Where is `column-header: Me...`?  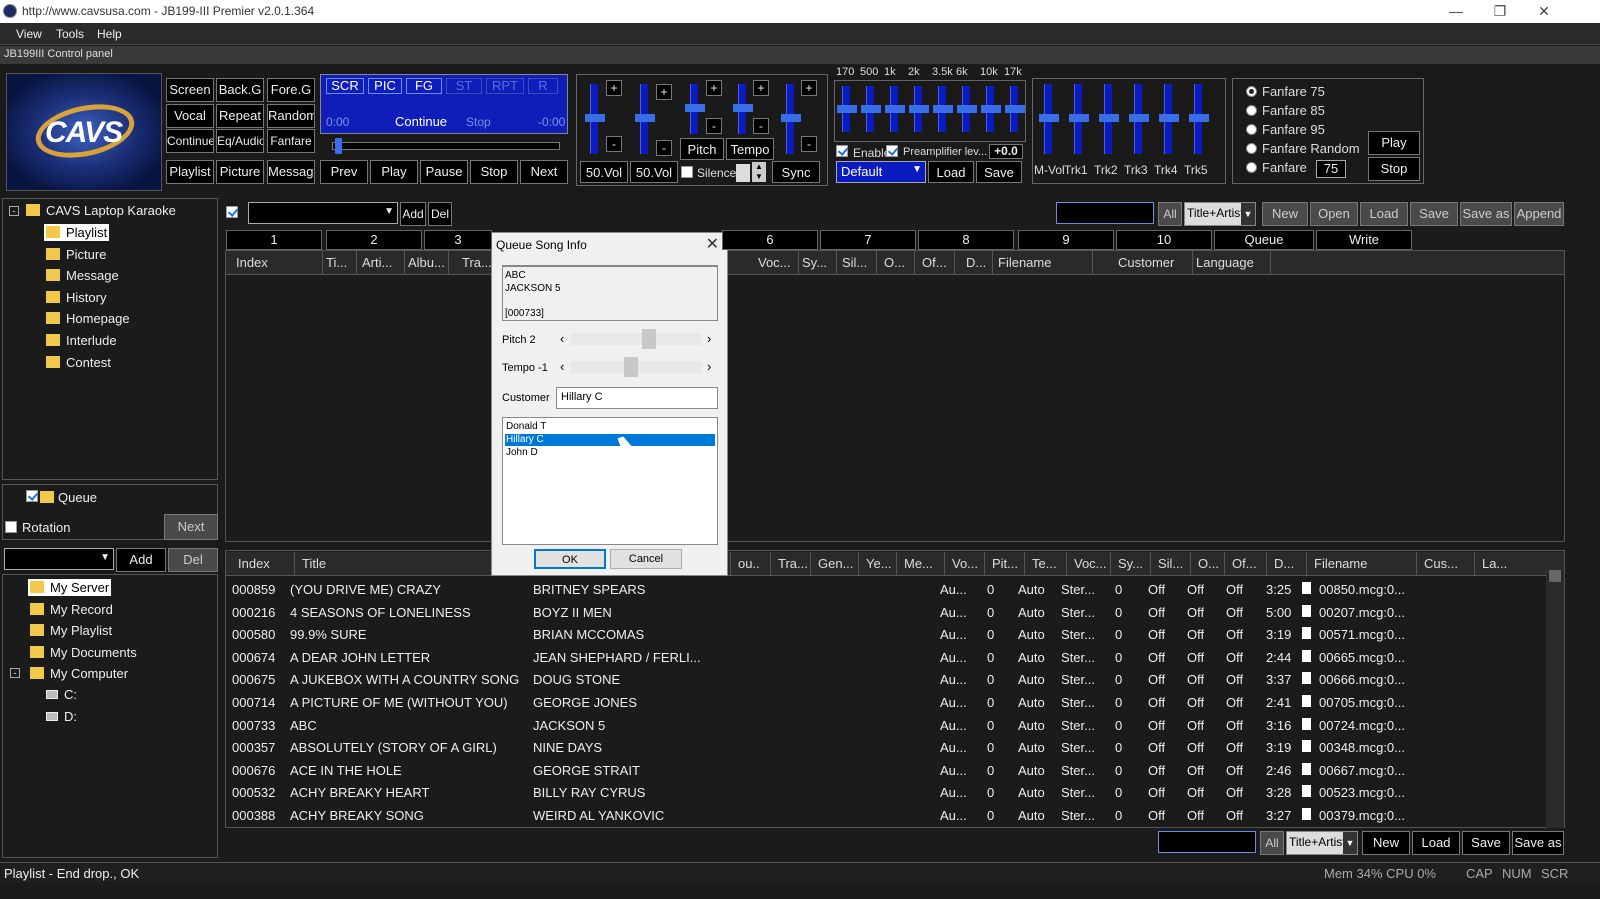
column-header: Me... is located at coordinates (920, 563).